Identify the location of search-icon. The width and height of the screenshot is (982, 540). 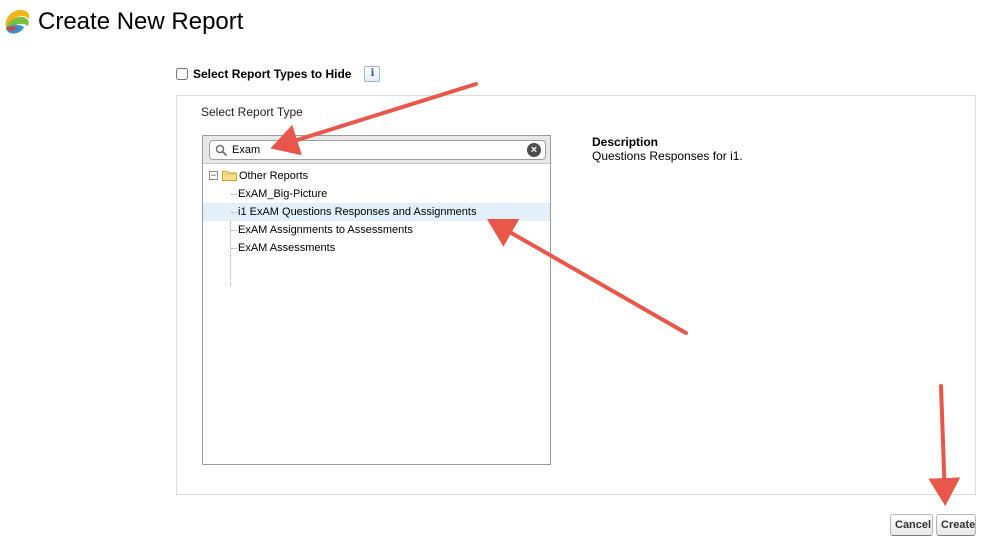
(221, 150).